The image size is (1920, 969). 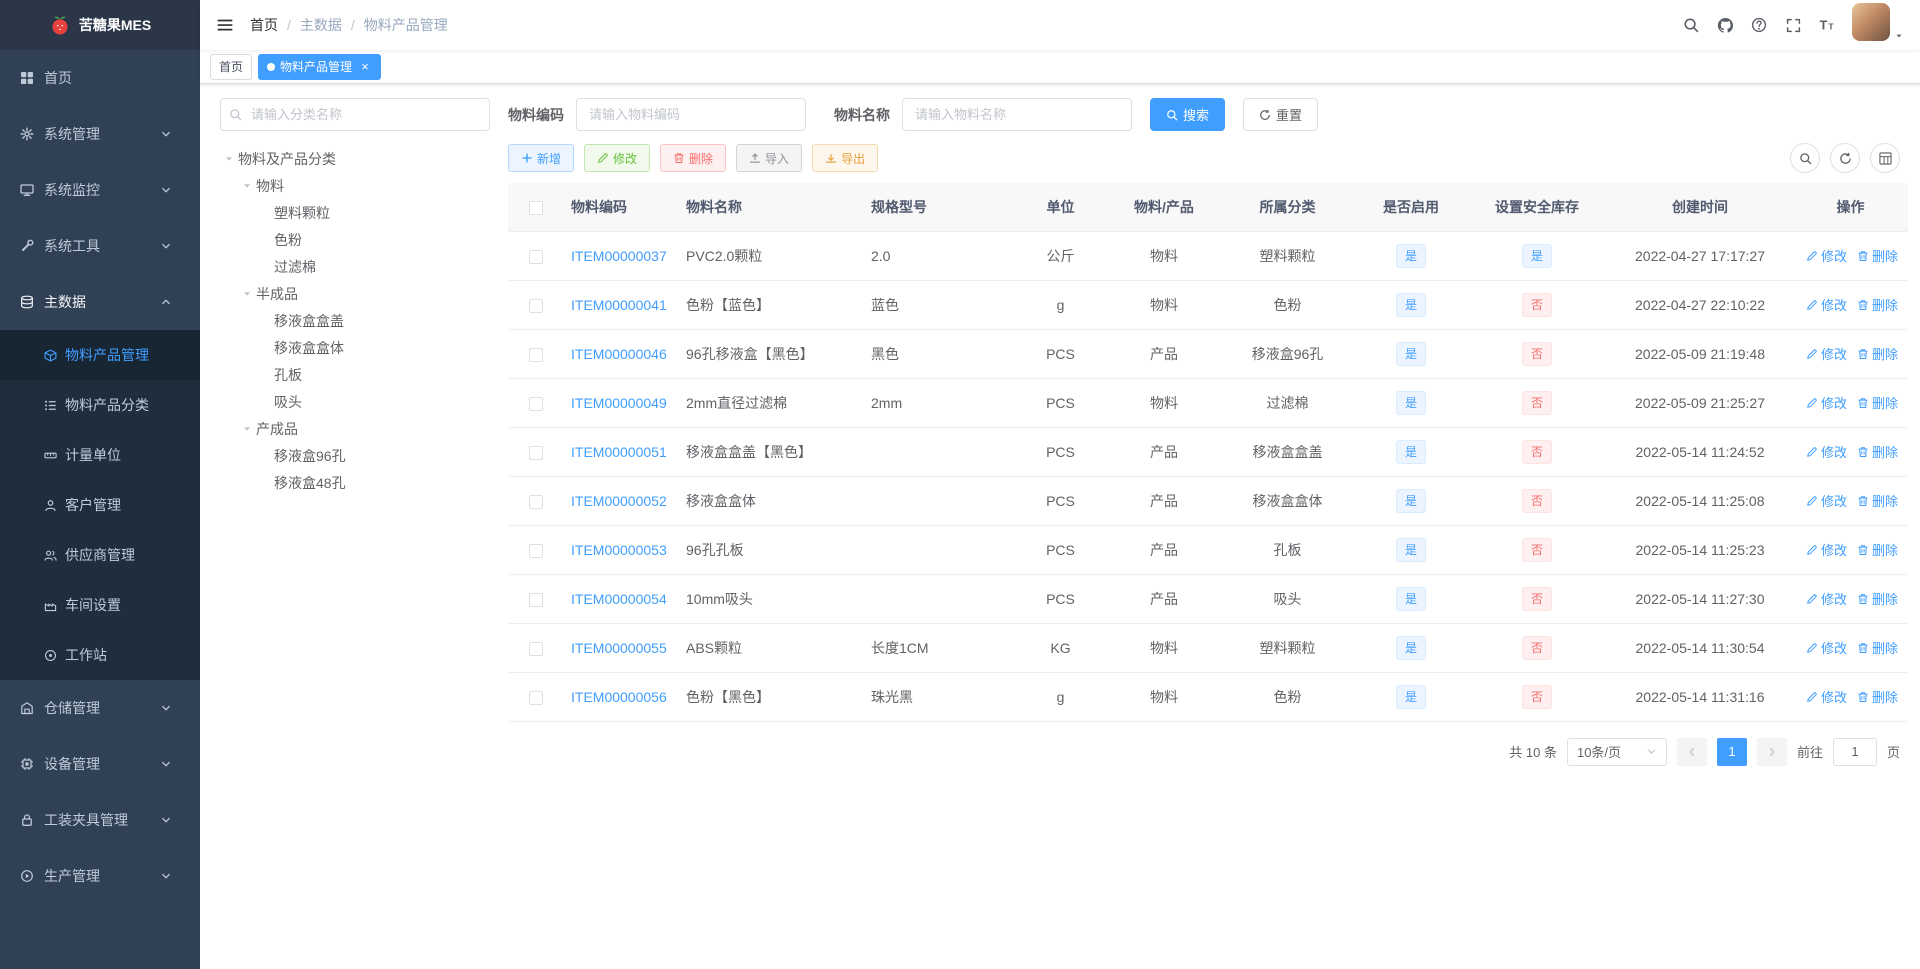 What do you see at coordinates (355, 212) in the screenshot?
I see `tree-node: 塑料颗粒` at bounding box center [355, 212].